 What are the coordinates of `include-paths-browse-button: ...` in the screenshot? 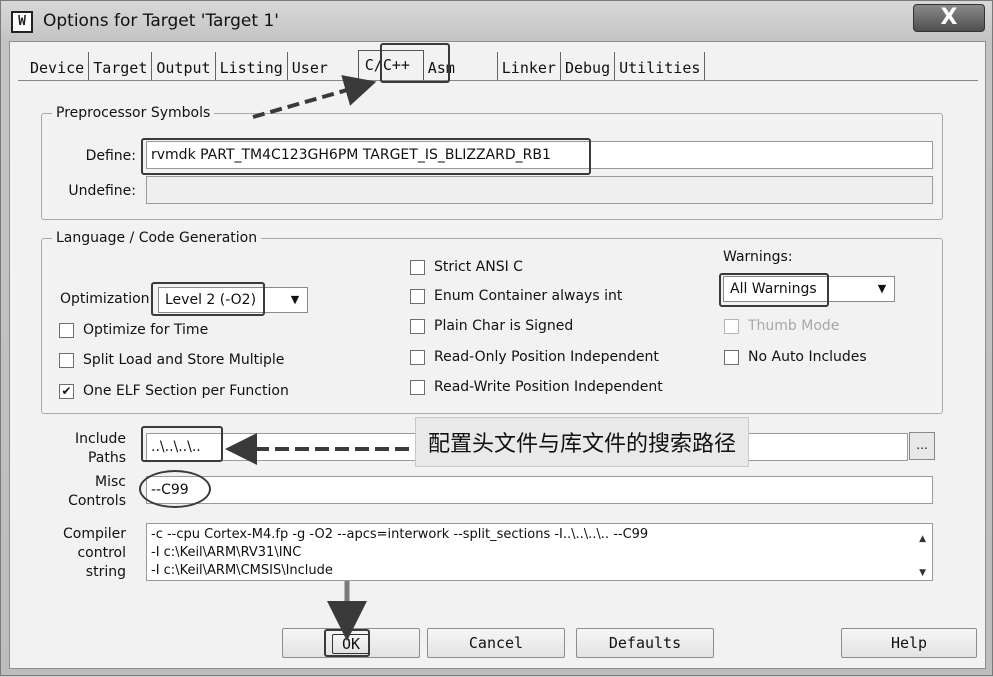 It's located at (922, 446).